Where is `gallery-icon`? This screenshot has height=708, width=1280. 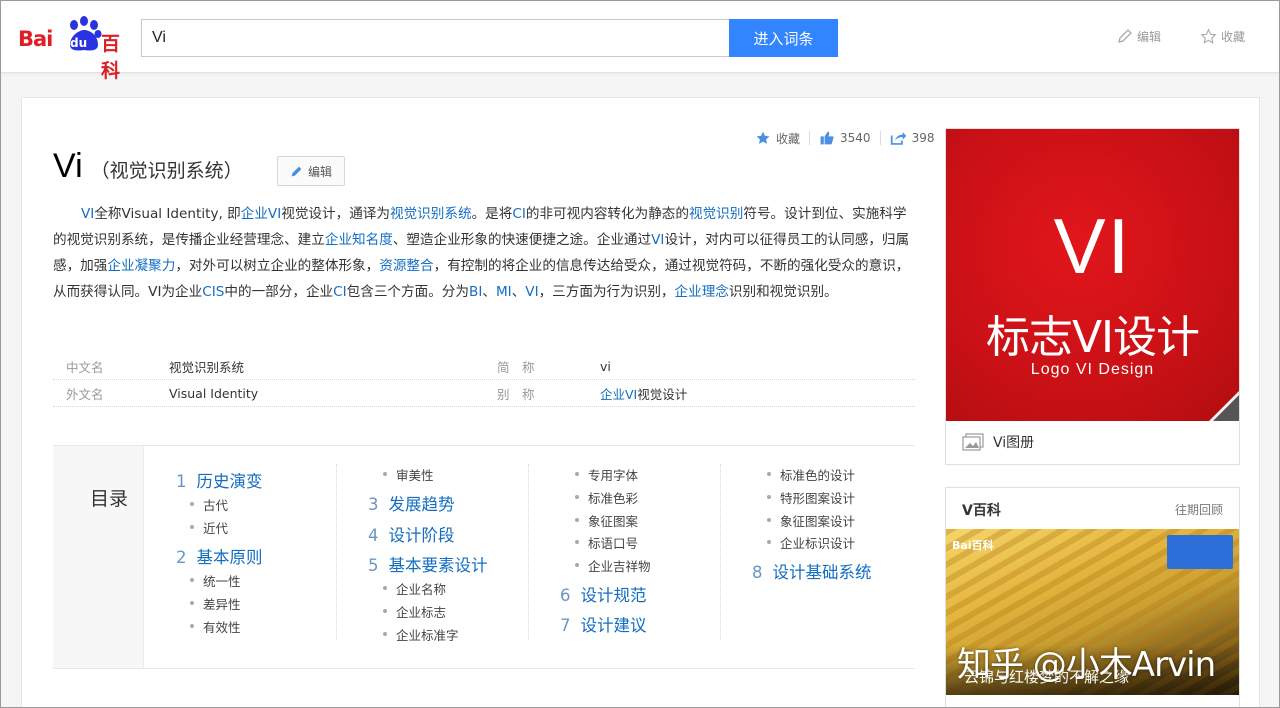
gallery-icon is located at coordinates (973, 442).